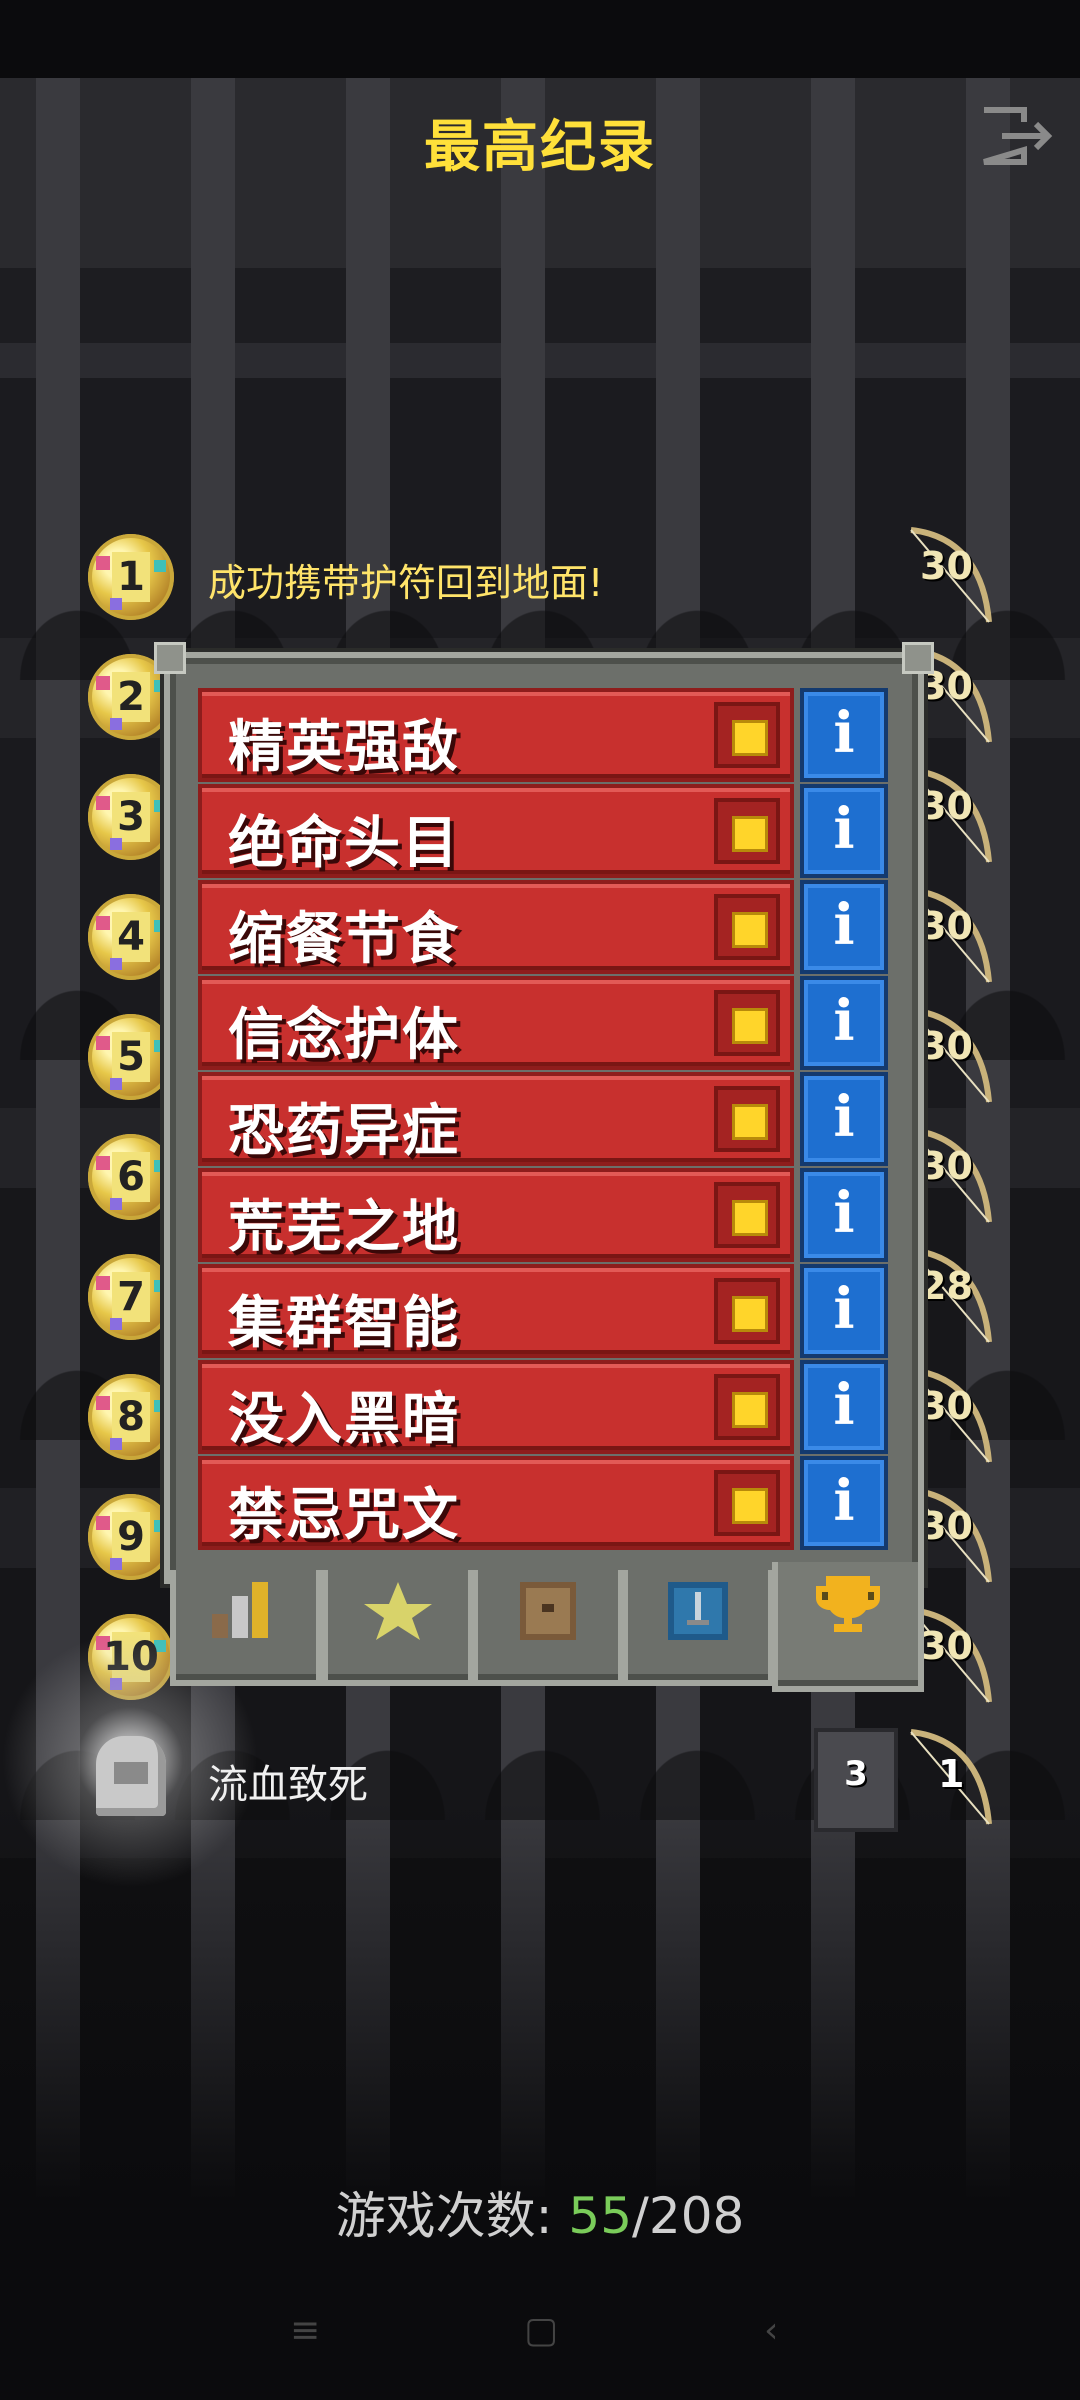 The width and height of the screenshot is (1080, 2400). I want to click on challenge-toggle: 绝命头目, so click(496, 831).